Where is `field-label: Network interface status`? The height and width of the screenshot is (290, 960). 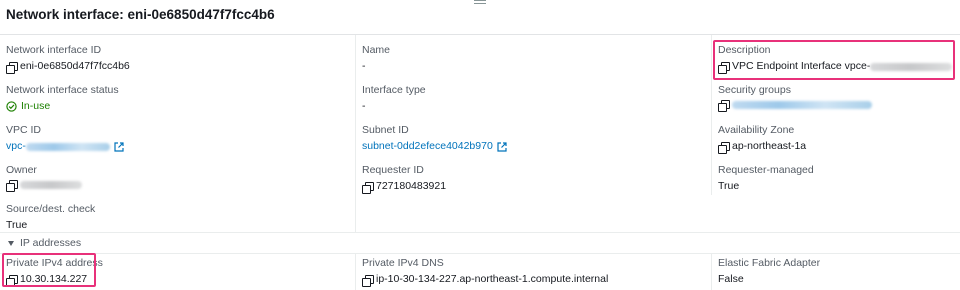
field-label: Network interface status is located at coordinates (62, 90).